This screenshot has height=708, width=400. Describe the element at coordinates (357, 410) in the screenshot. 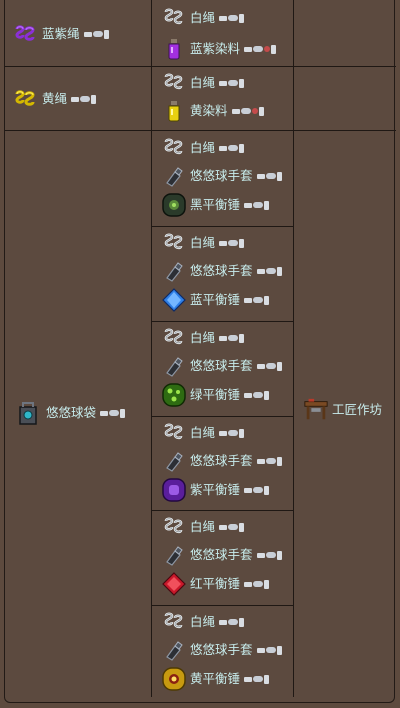

I see `item-name-link: 工匠作坊` at that location.